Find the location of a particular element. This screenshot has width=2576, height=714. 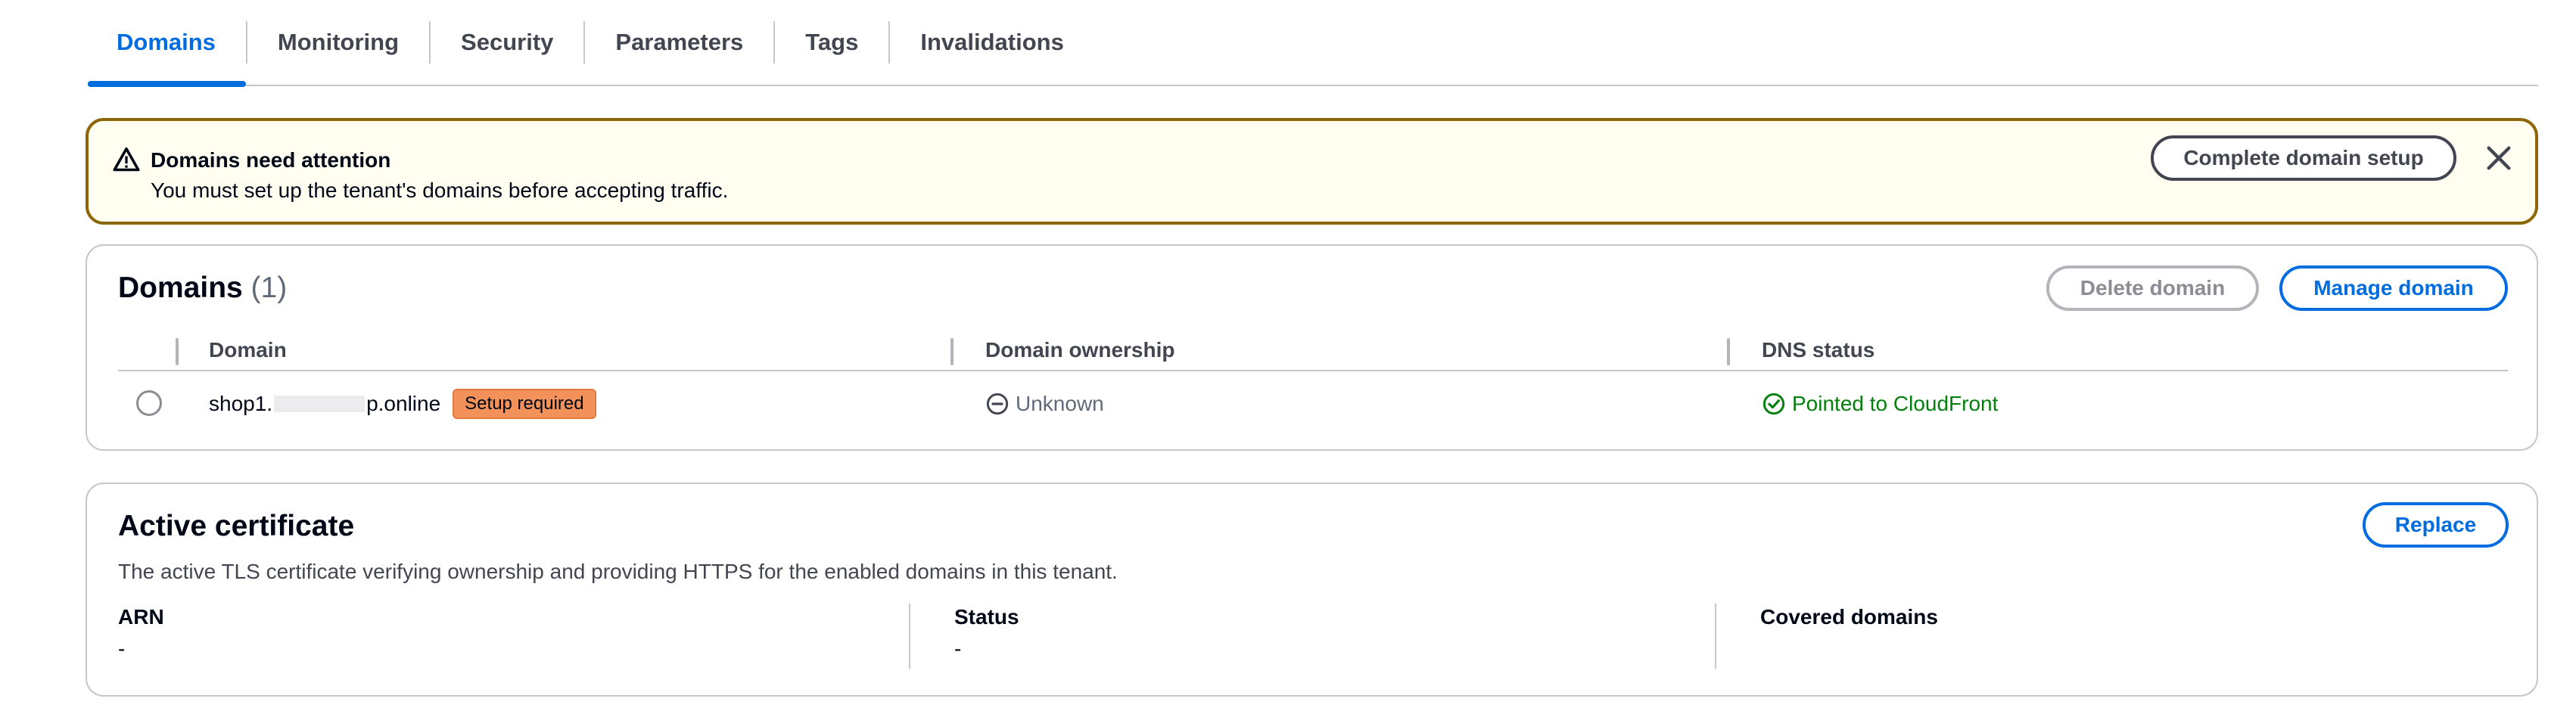

domain-cell: shop1. p.online Setup required is located at coordinates (402, 403).